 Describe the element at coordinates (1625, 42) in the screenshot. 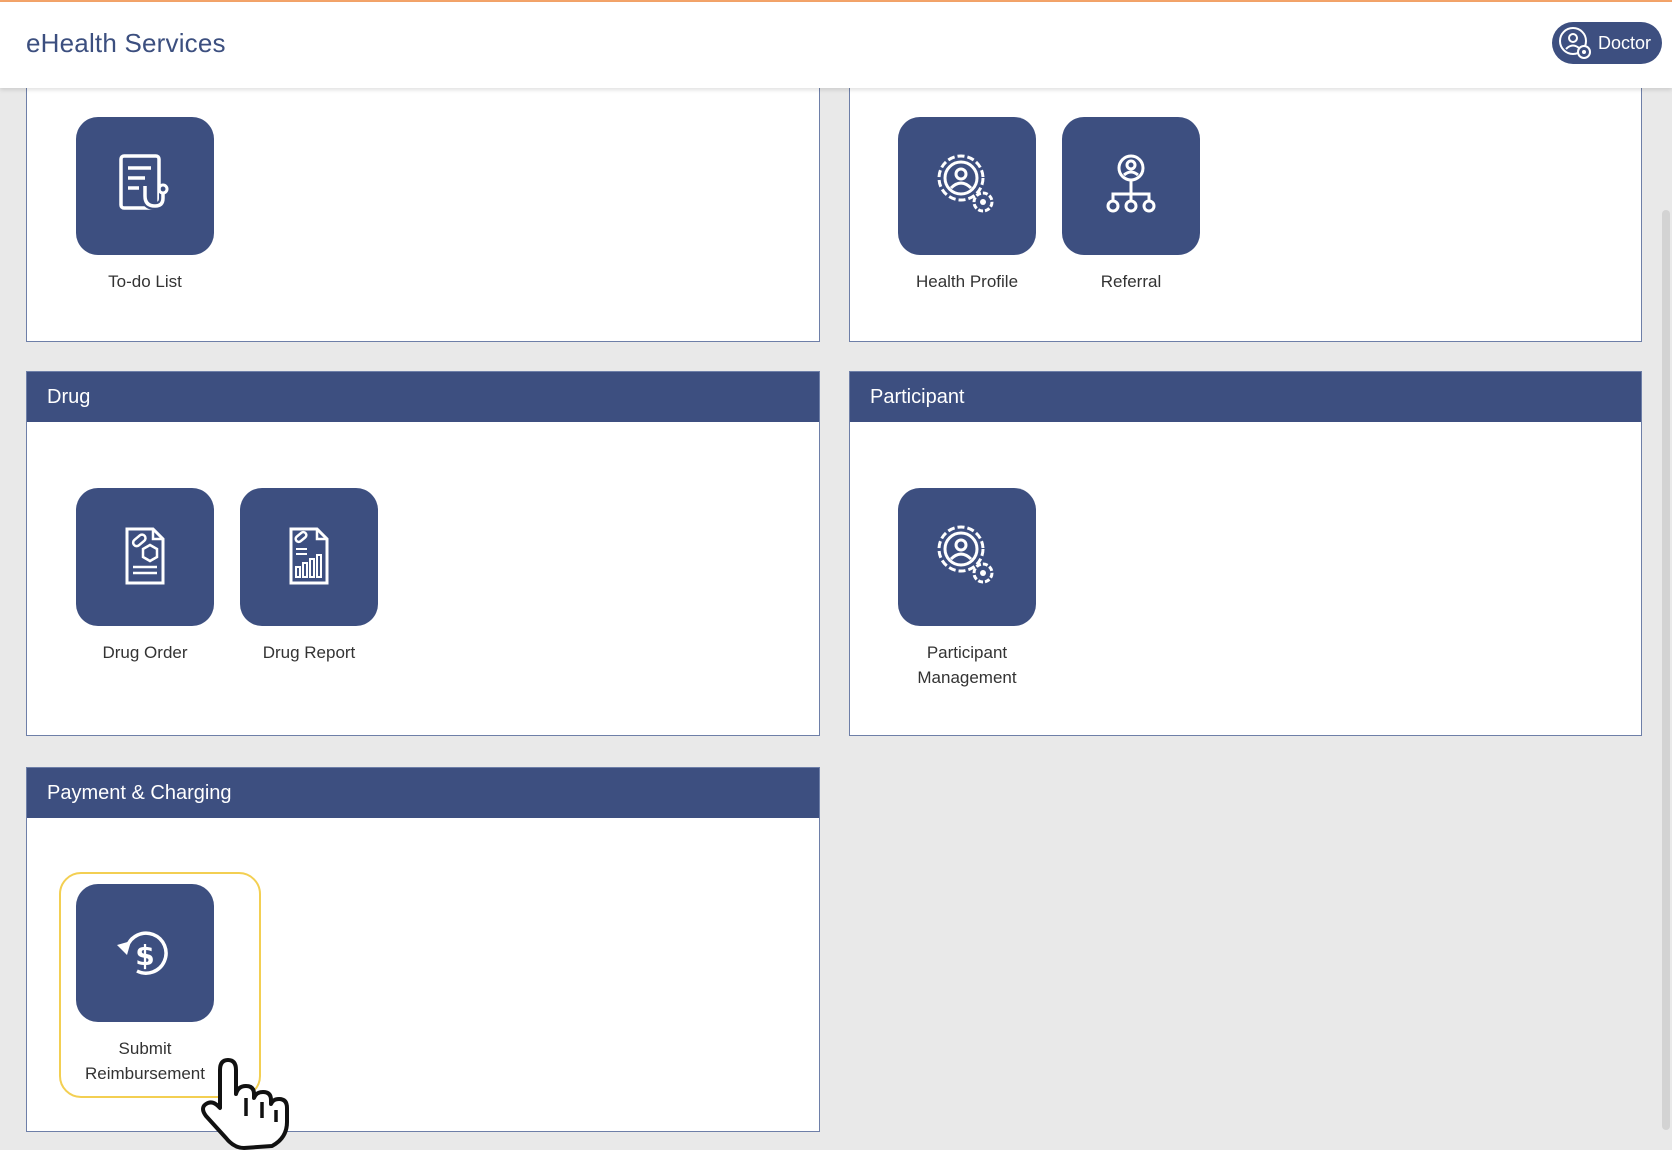

I see `user-role-label: Doctor` at that location.